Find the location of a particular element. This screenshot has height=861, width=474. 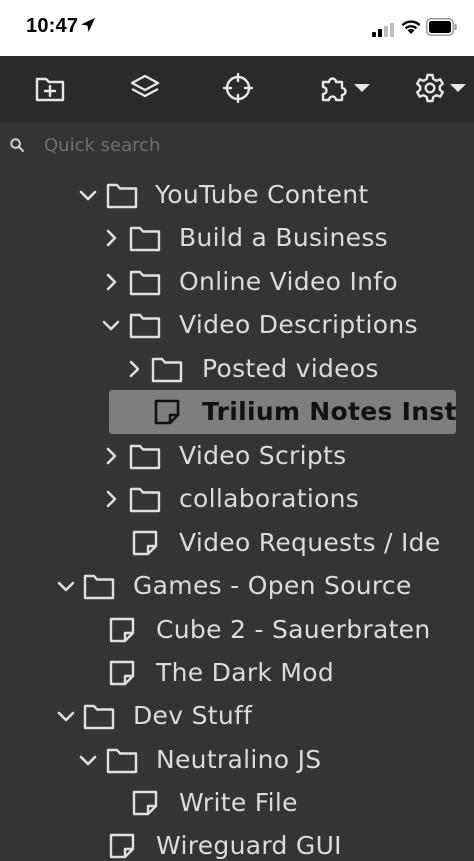

tree-item-label: Trilium Notes Insta is located at coordinates (329, 411).